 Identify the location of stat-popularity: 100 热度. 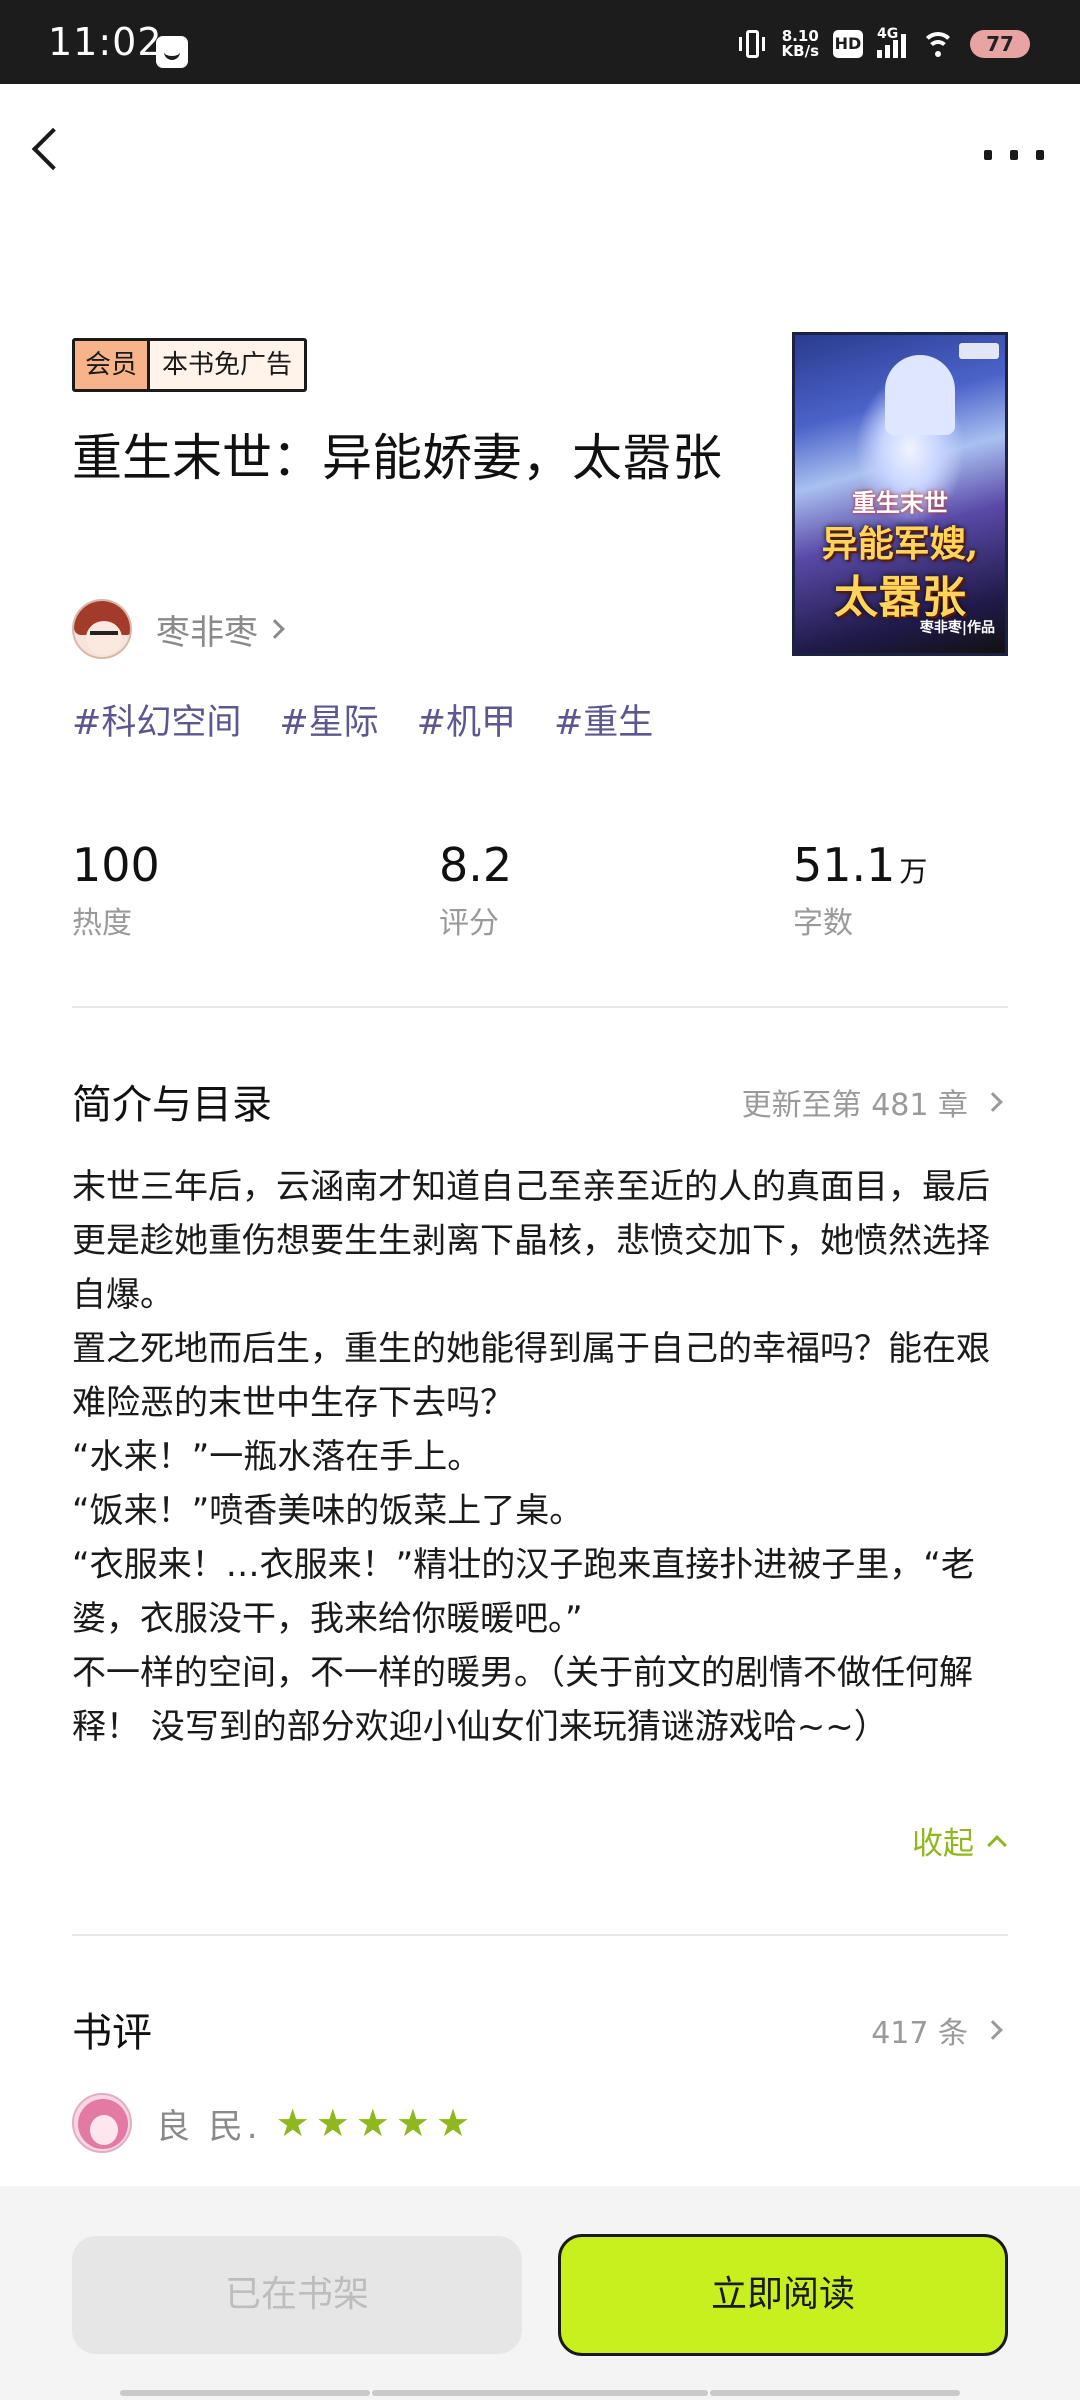
(118, 890).